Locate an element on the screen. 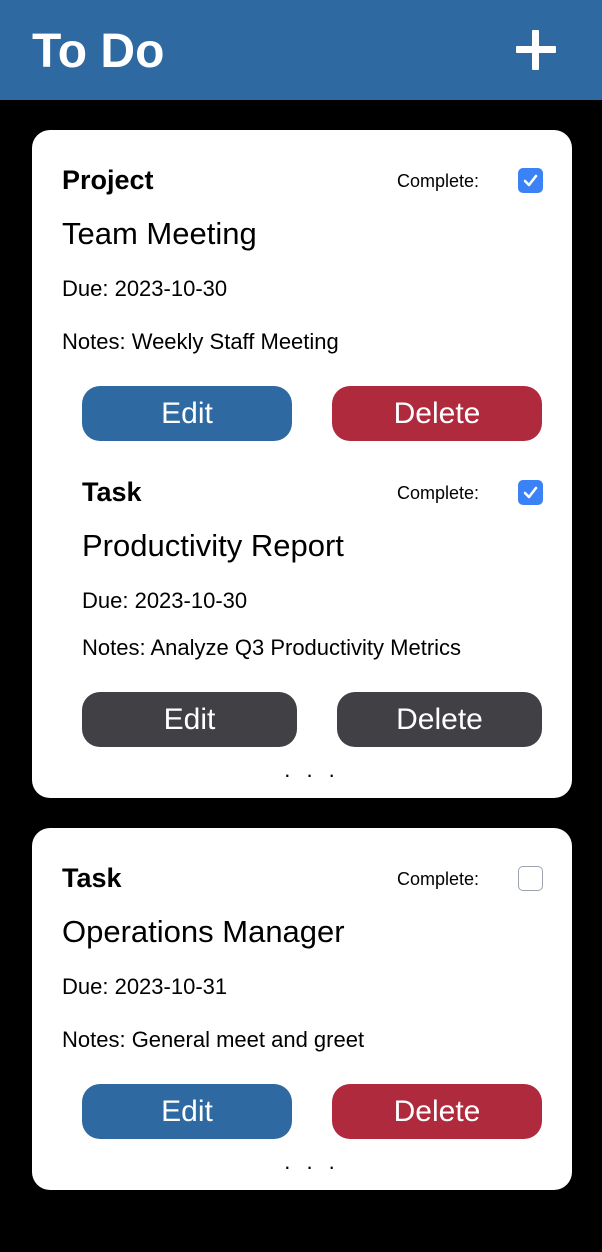  item-type: Project is located at coordinates (108, 180).